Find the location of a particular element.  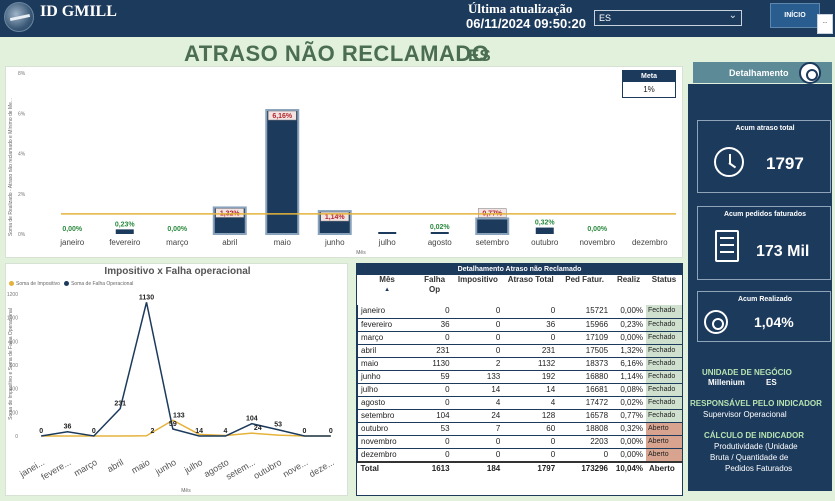

data-label: 0,02% is located at coordinates (440, 227).